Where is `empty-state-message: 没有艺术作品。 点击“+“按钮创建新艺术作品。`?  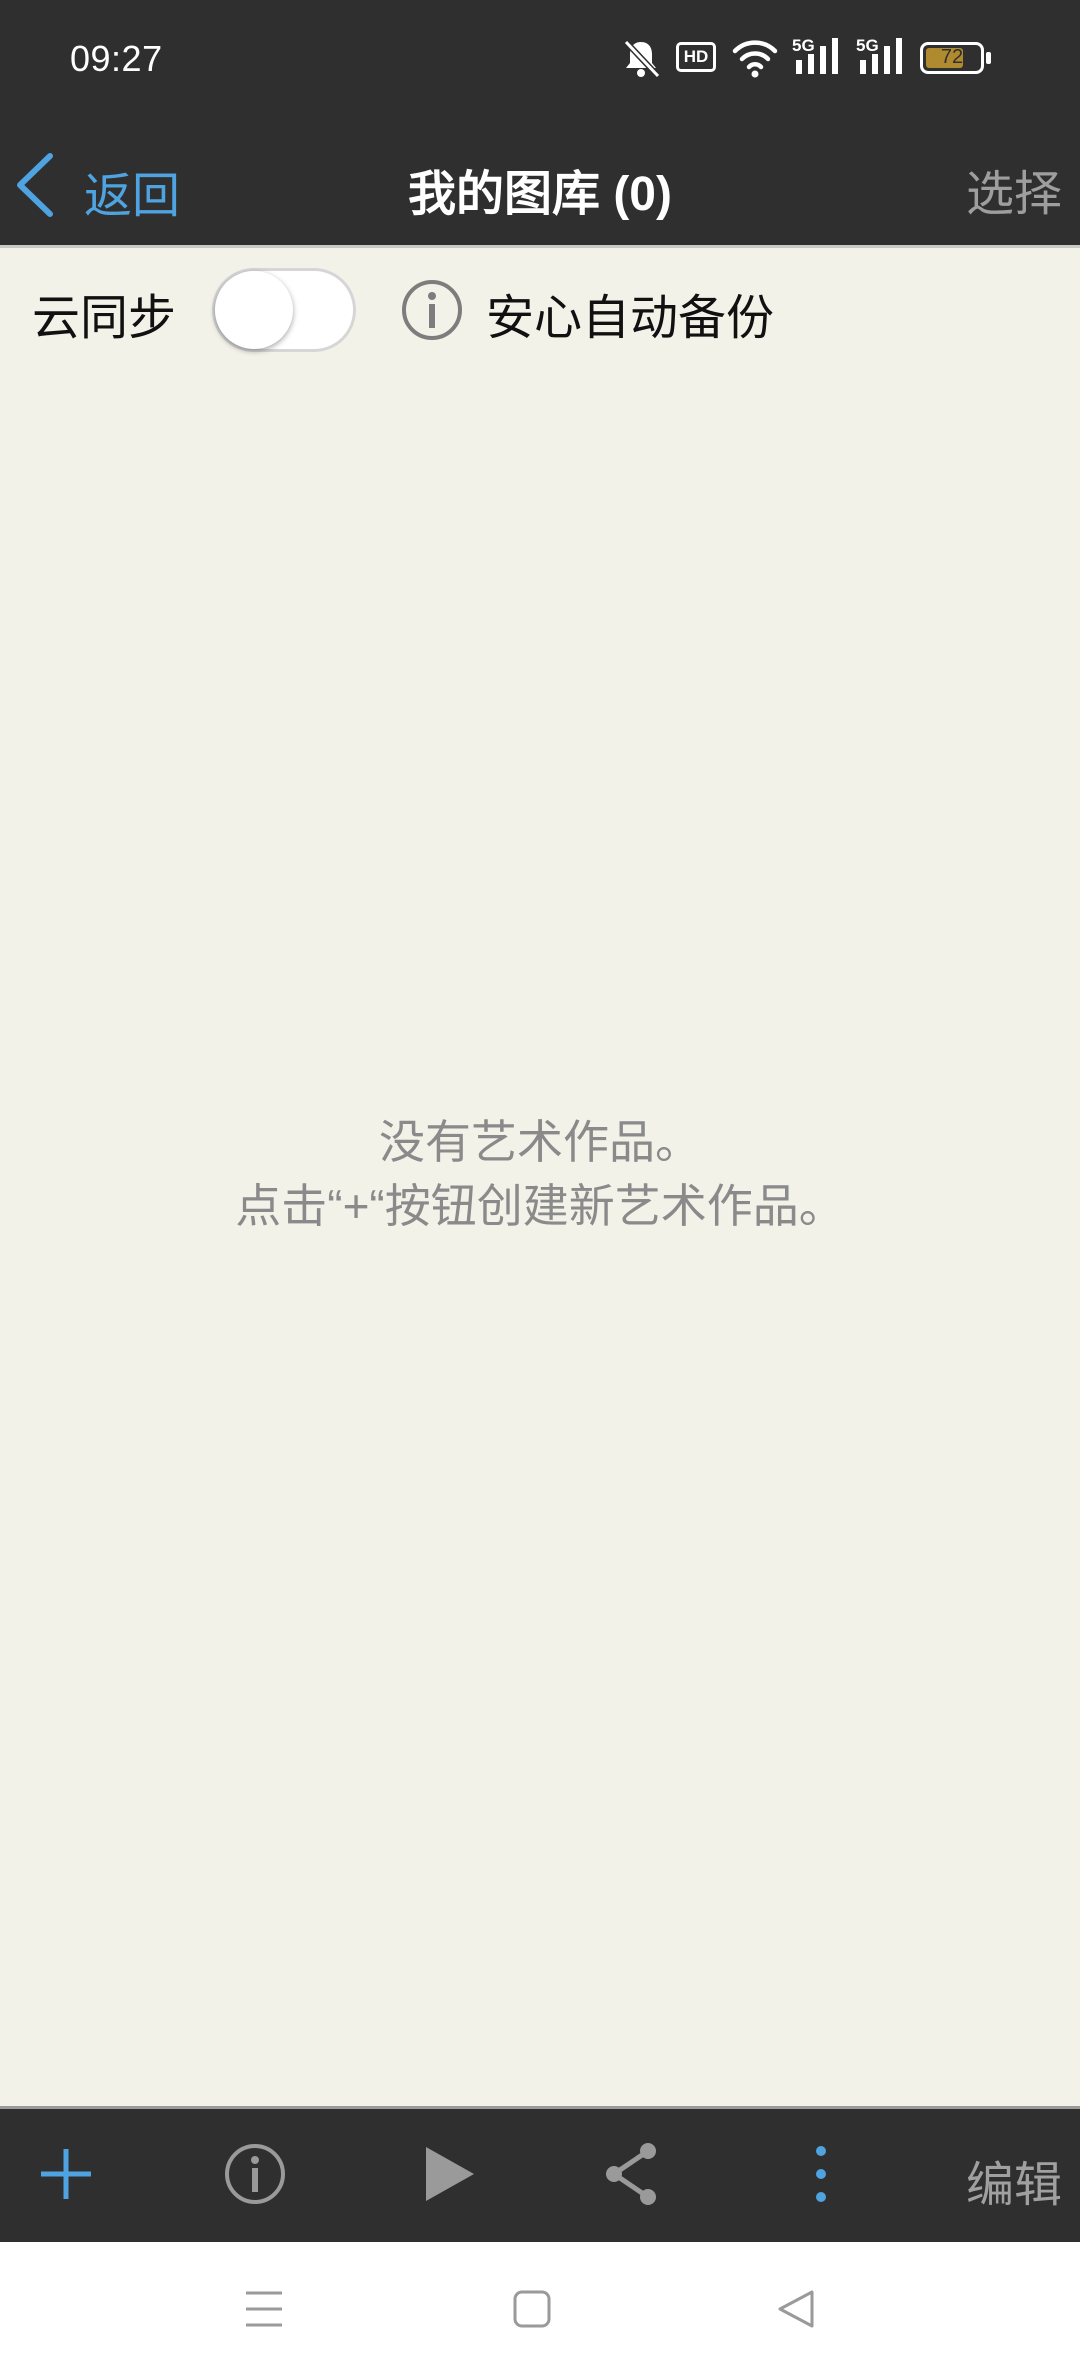 empty-state-message: 没有艺术作品。 点击“+“按钮创建新艺术作品。 is located at coordinates (540, 1174).